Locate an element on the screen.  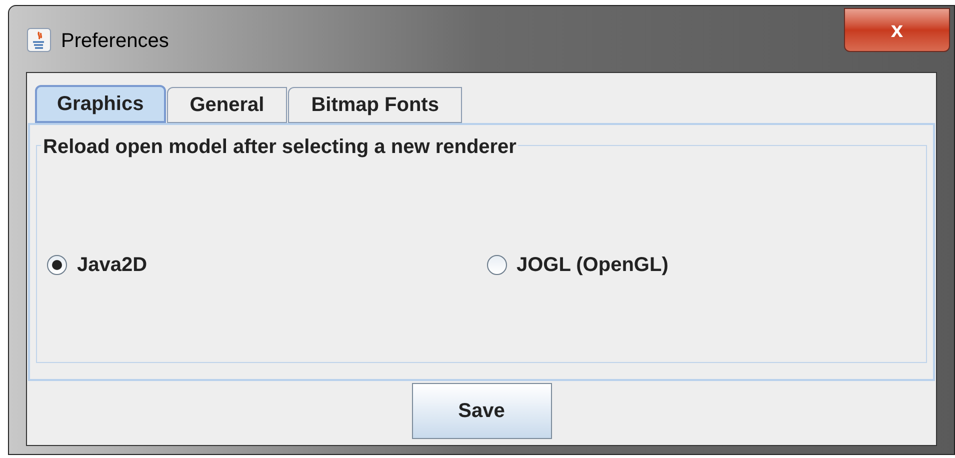
tab: Bitmap Fonts is located at coordinates (375, 105).